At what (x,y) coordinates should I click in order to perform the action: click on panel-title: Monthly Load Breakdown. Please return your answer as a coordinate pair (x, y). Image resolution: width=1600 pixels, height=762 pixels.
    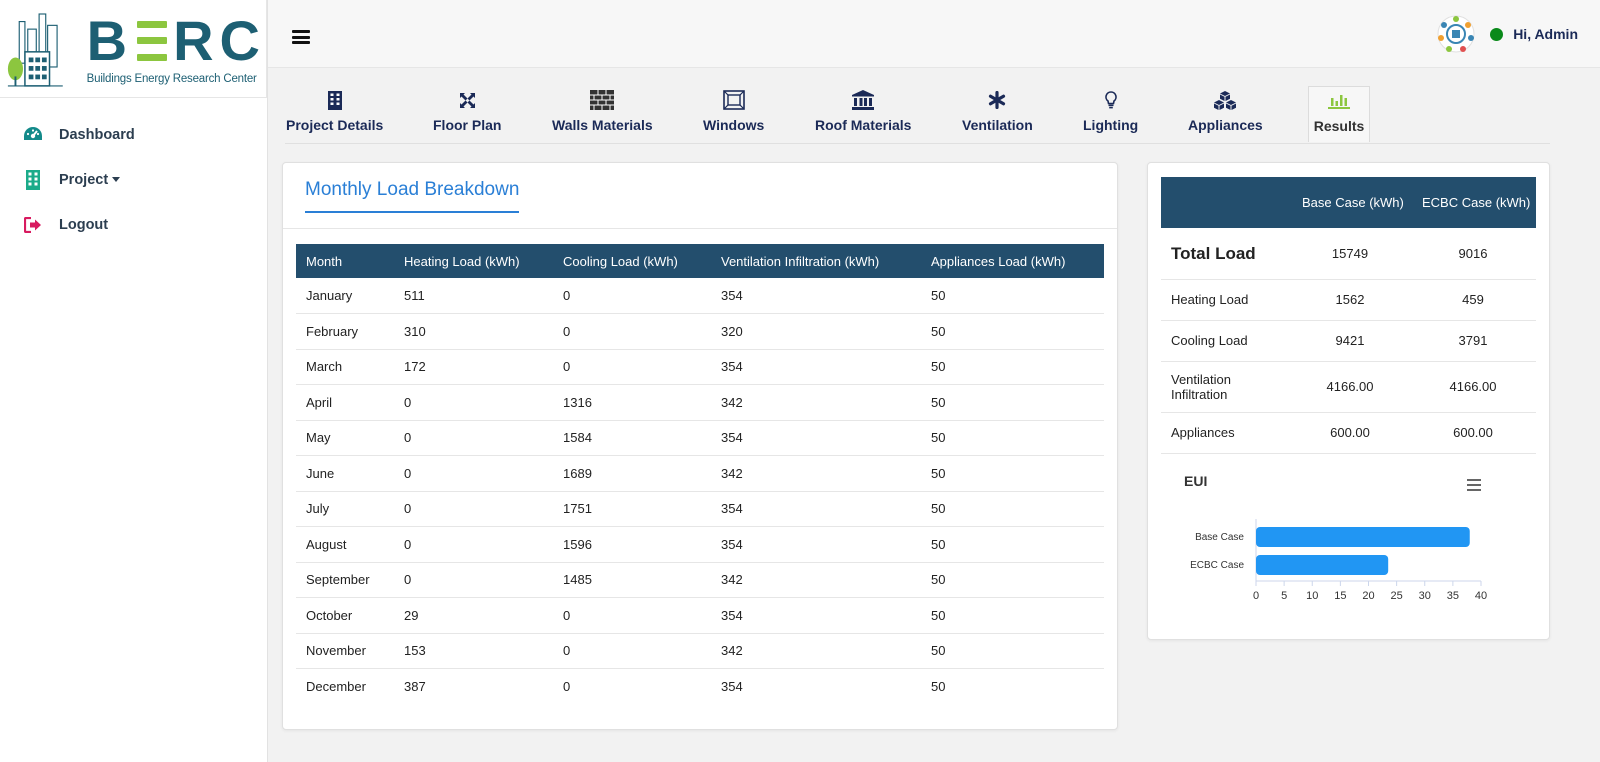
    Looking at the image, I should click on (412, 196).